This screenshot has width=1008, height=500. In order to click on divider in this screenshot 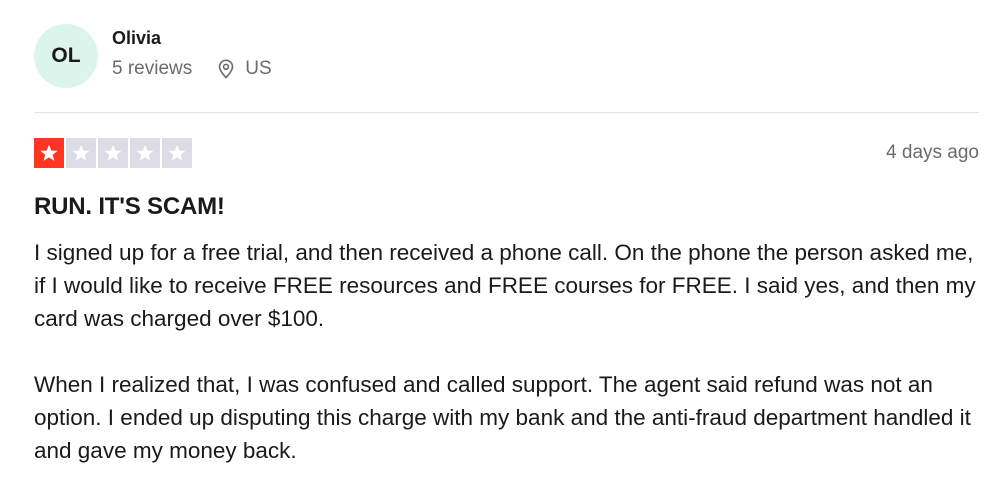, I will do `click(506, 112)`.